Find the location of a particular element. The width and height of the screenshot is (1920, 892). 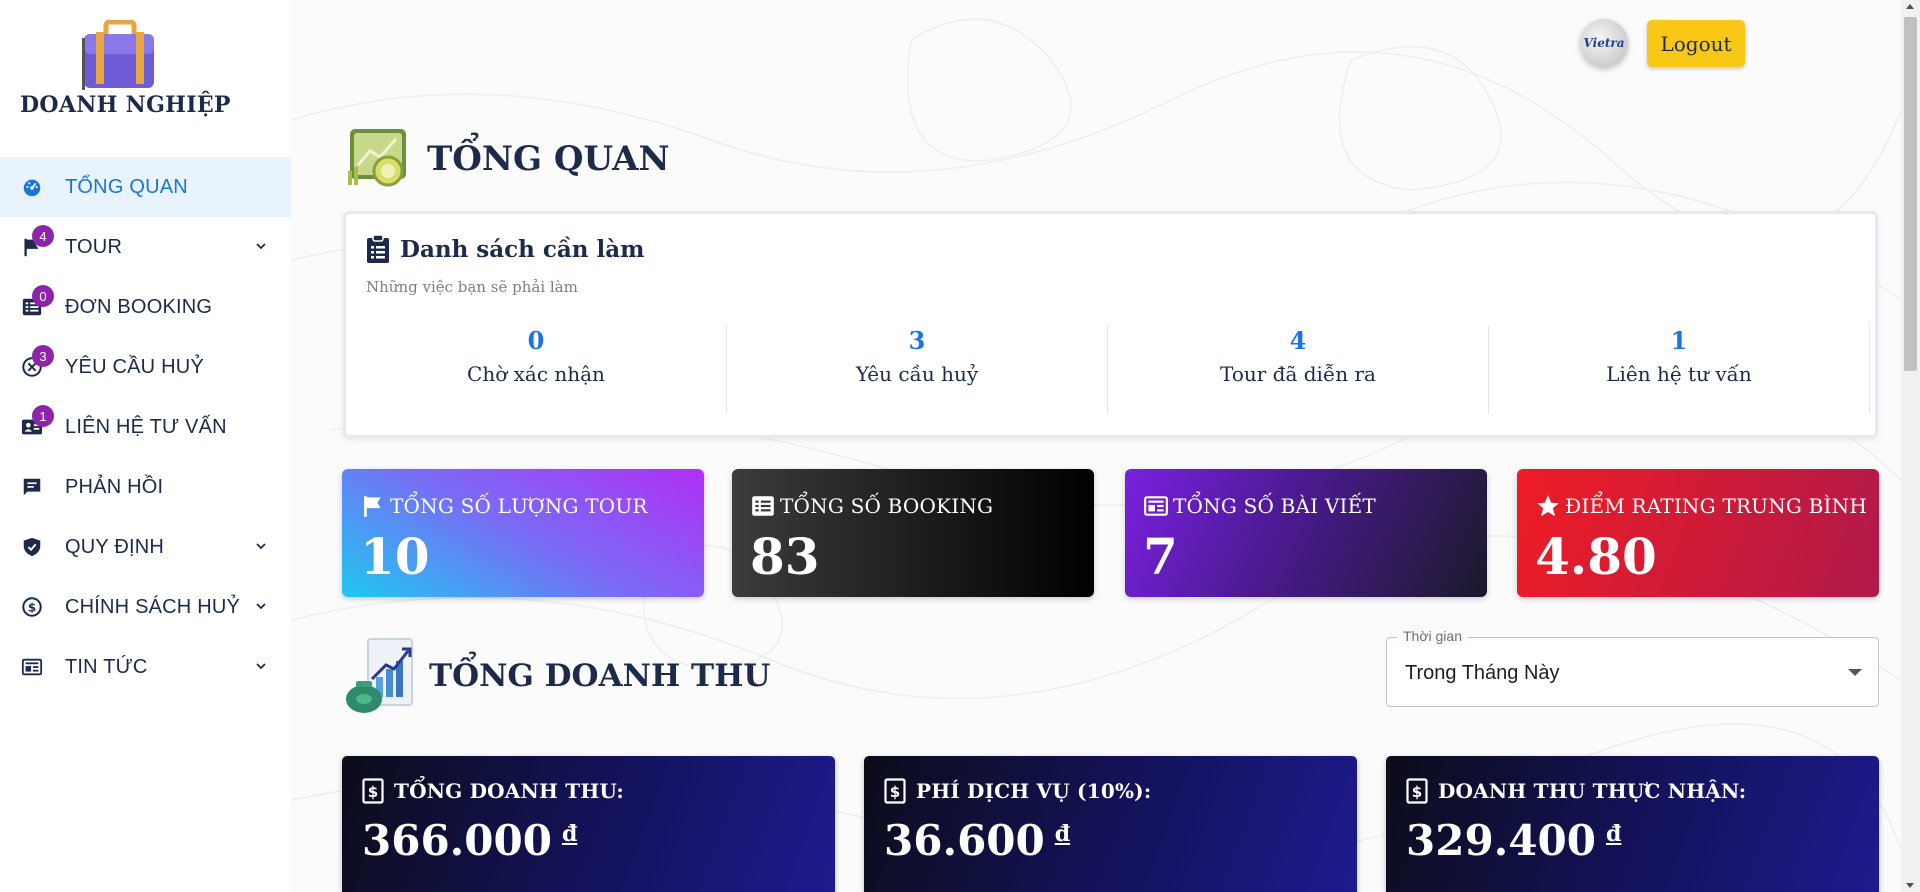

sidebar-item-label: LIÊN HỆ TƯ VẤN is located at coordinates (146, 426).